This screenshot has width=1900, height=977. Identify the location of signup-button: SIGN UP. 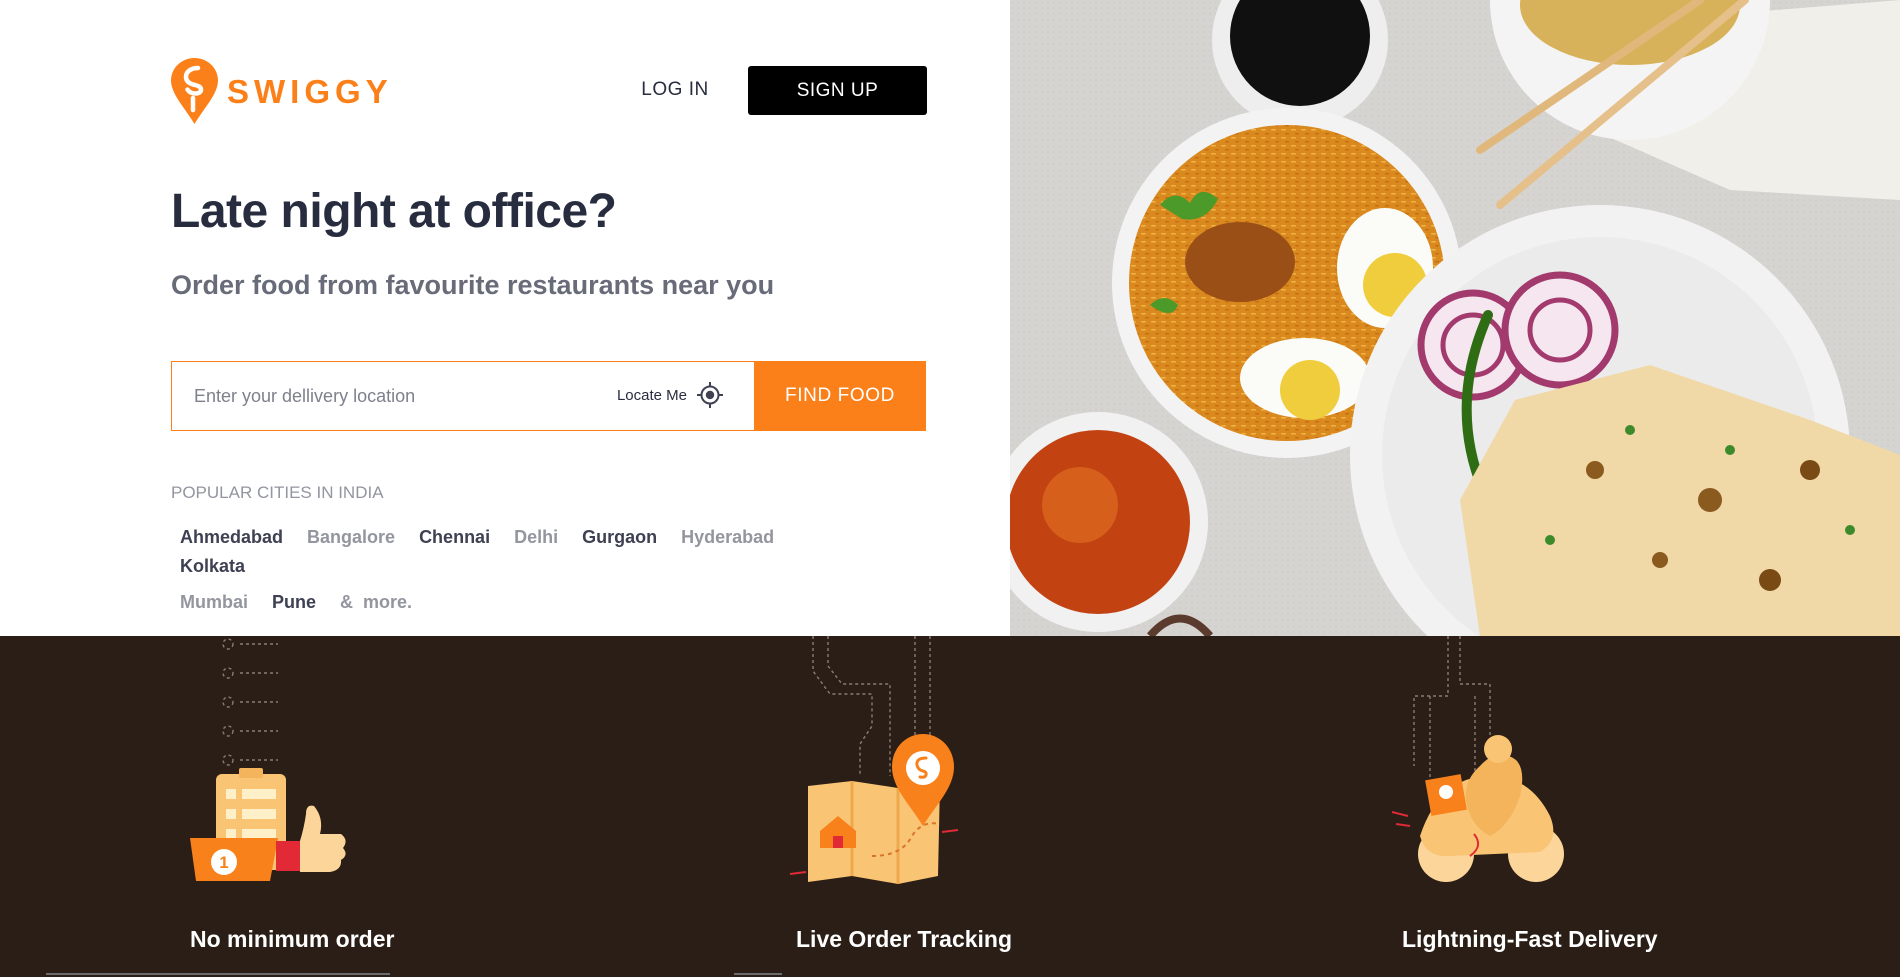
(837, 90).